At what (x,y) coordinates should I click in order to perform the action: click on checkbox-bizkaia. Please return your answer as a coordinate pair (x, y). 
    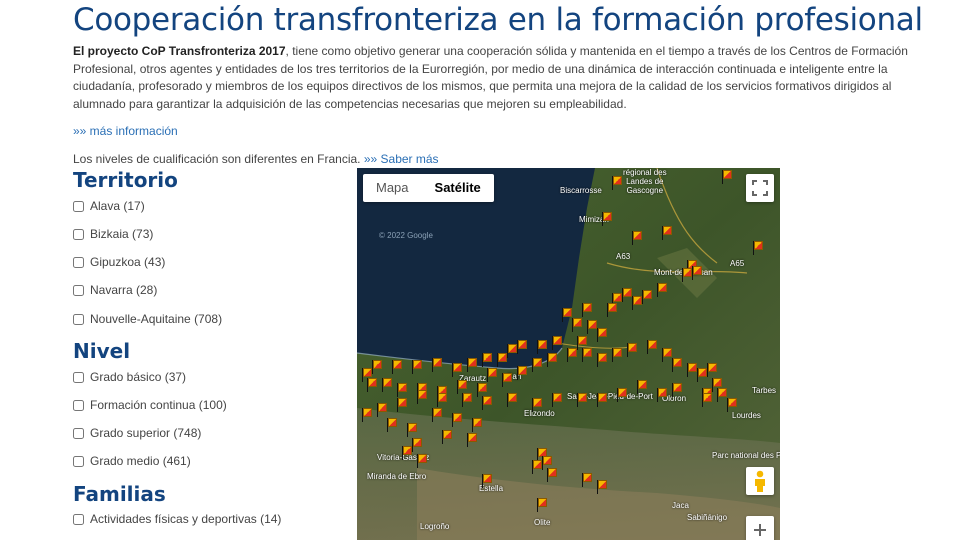
    Looking at the image, I should click on (78, 234).